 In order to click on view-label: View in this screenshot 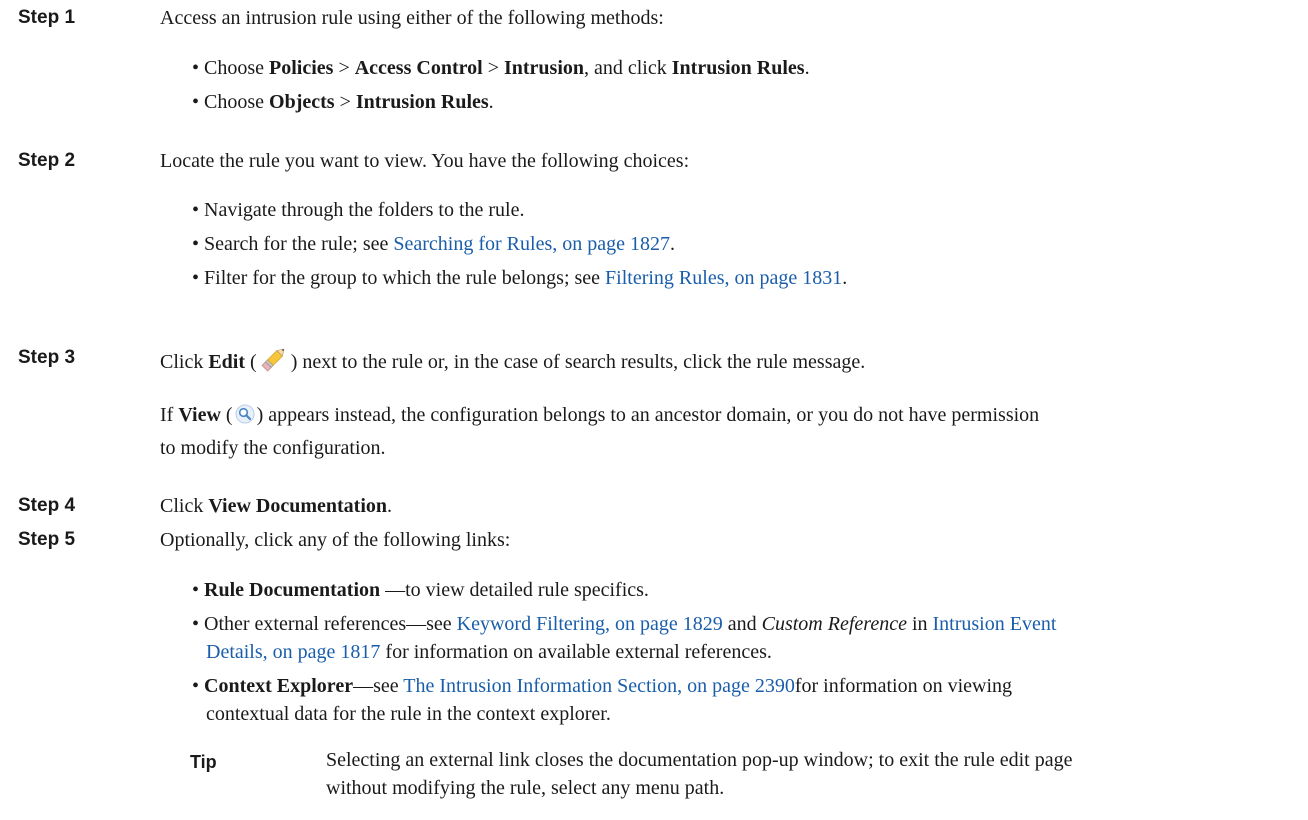, I will do `click(199, 415)`.